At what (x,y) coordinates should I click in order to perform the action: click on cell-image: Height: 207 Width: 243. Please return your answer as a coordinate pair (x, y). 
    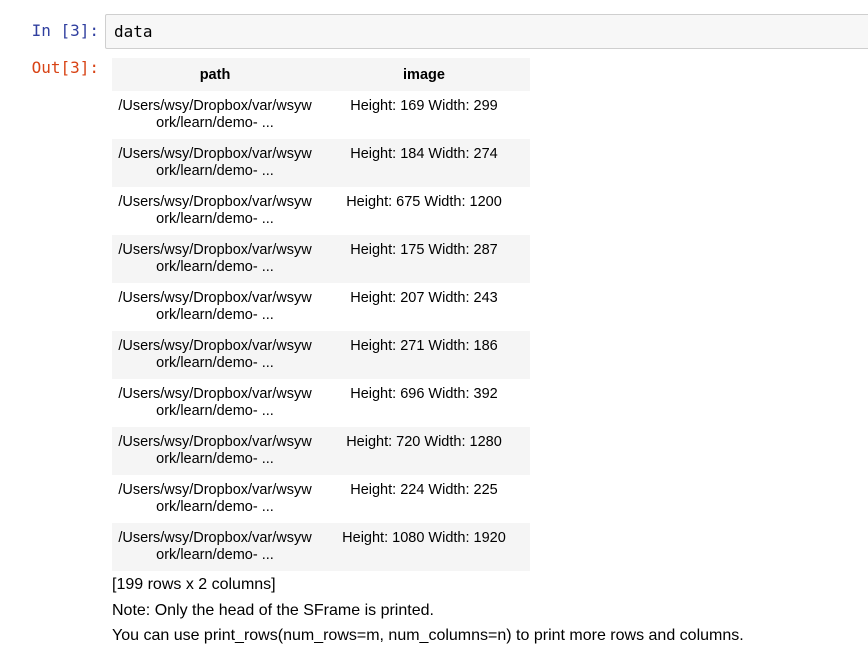
    Looking at the image, I should click on (424, 298).